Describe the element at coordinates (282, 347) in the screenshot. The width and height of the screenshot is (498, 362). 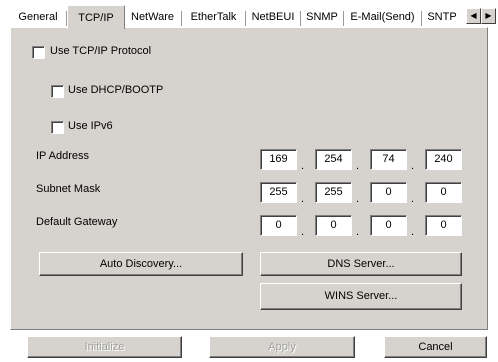
I see `apply-button: Apply` at that location.